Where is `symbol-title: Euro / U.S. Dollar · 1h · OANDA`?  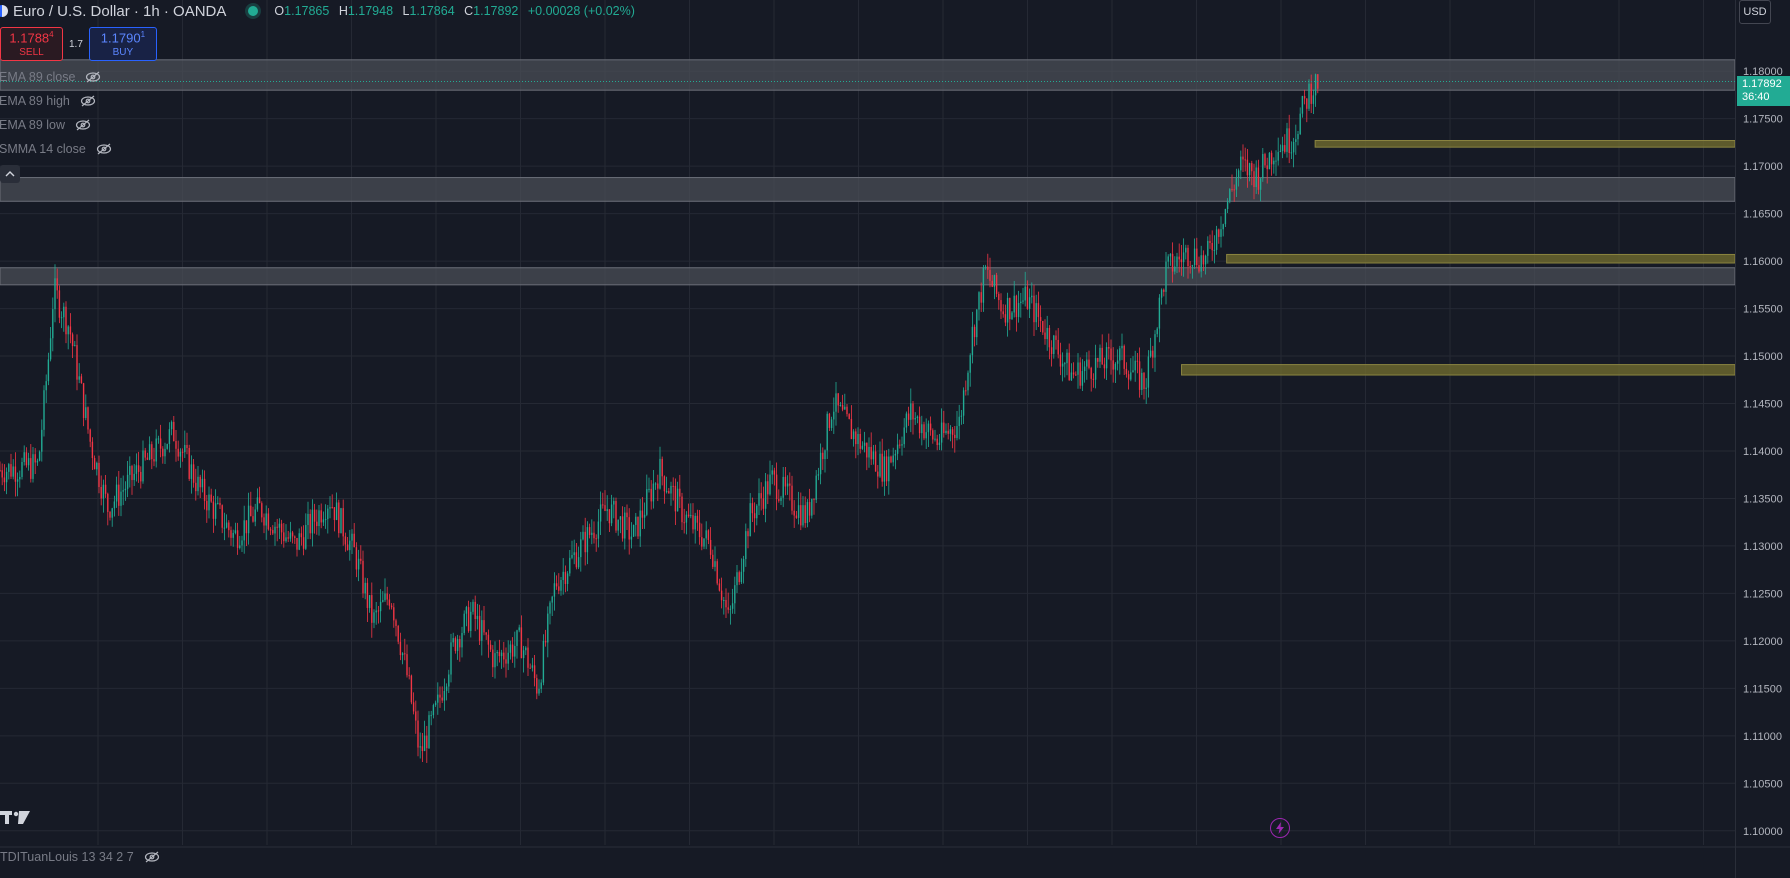
symbol-title: Euro / U.S. Dollar · 1h · OANDA is located at coordinates (119, 11).